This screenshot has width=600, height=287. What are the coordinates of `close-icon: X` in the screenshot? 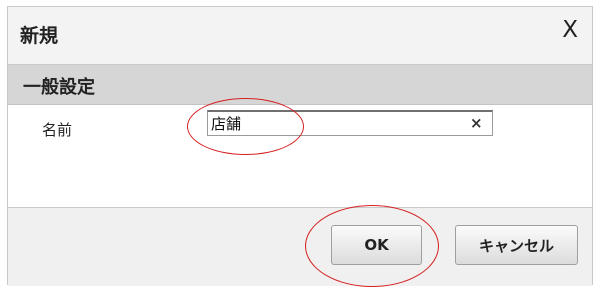 It's located at (570, 30).